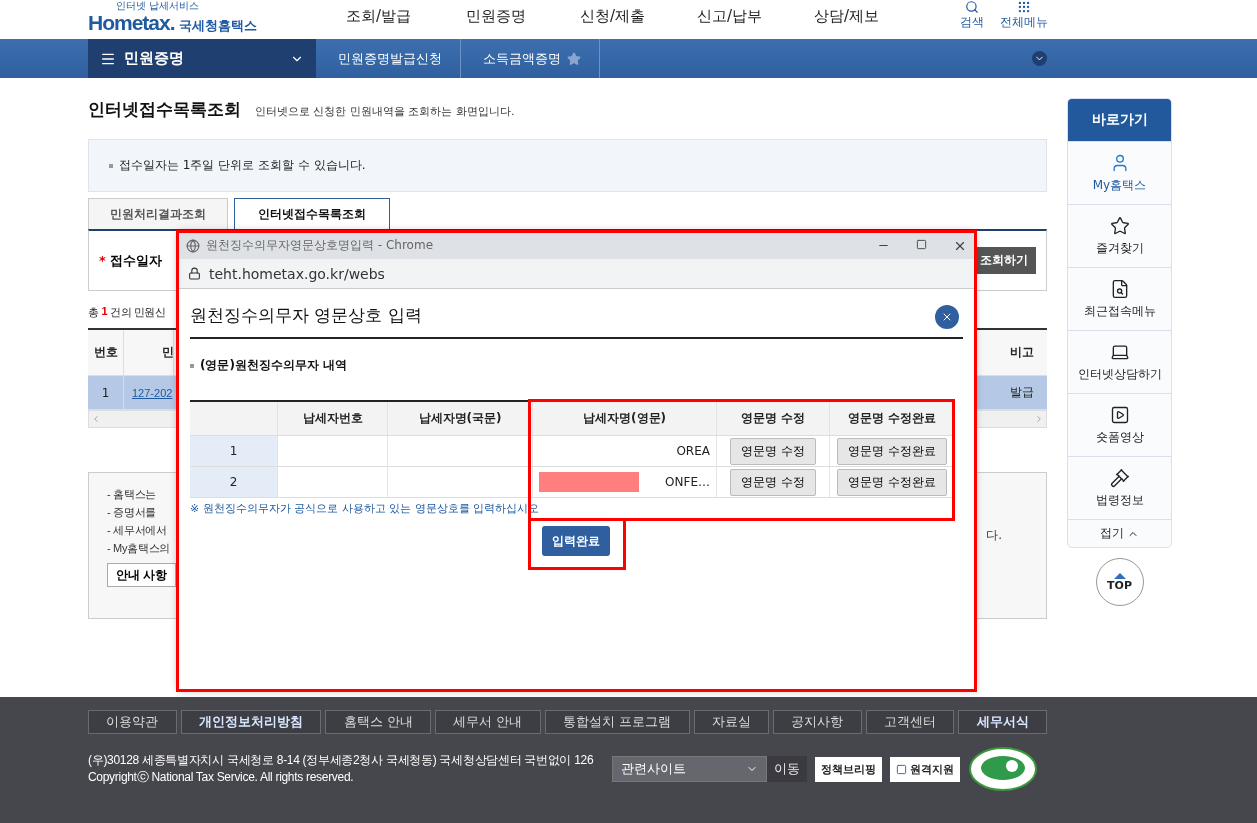 This screenshot has height=823, width=1257. I want to click on column-header: 영문명 수정, so click(773, 418).